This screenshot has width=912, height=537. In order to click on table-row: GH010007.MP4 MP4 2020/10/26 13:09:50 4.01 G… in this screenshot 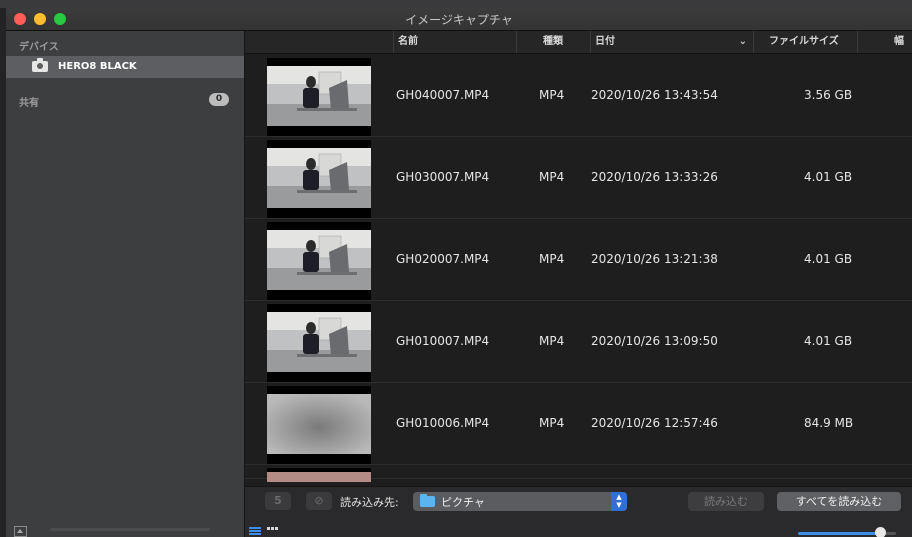, I will do `click(578, 341)`.